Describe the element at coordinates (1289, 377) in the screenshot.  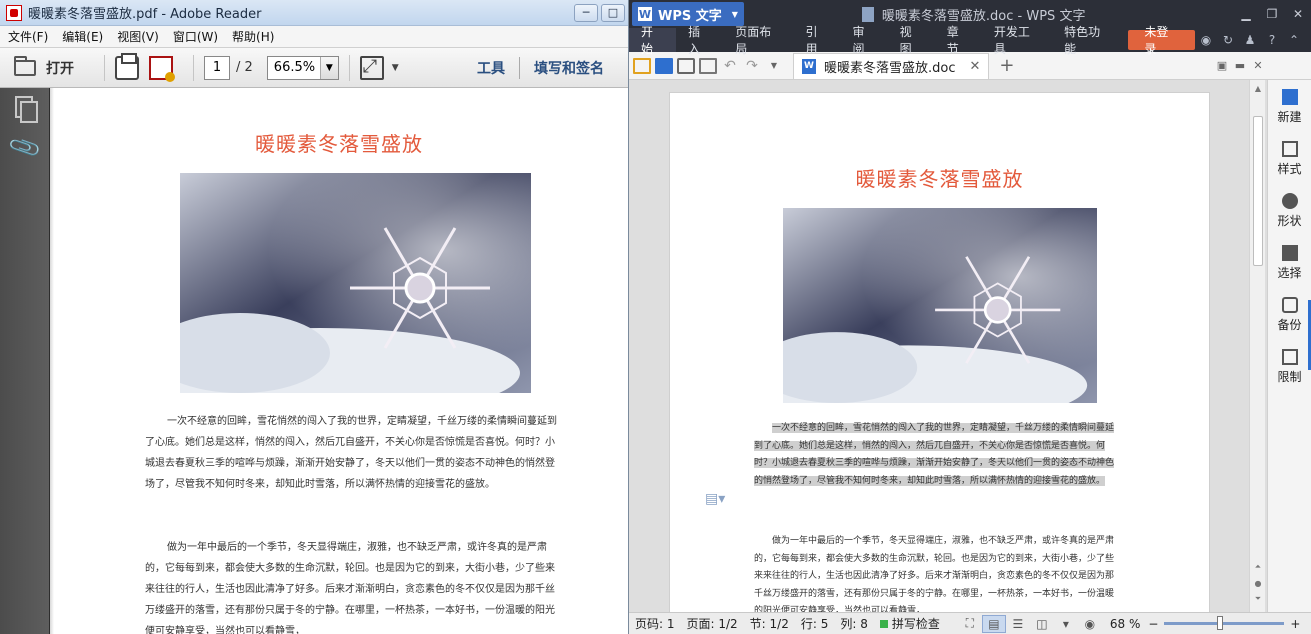
I see `sidebar-item-label: 限制` at that location.